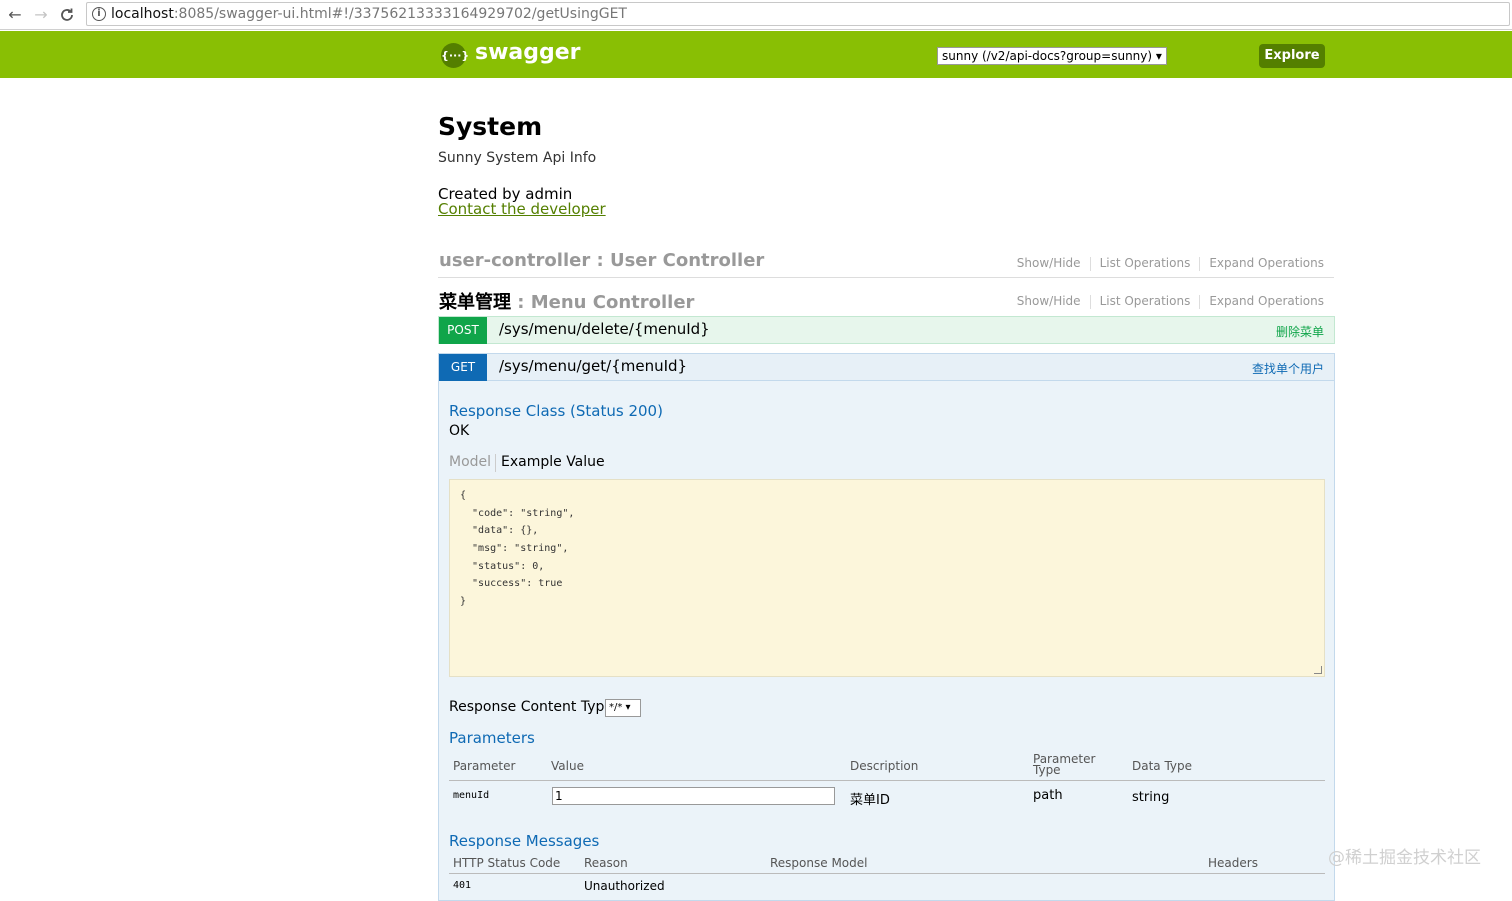  I want to click on msg-status-code: 401, so click(462, 885).